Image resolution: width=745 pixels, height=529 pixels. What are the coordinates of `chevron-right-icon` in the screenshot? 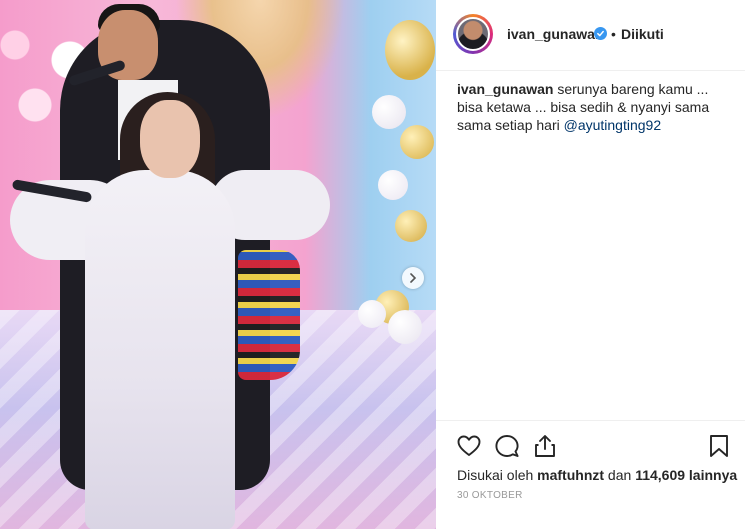 It's located at (413, 278).